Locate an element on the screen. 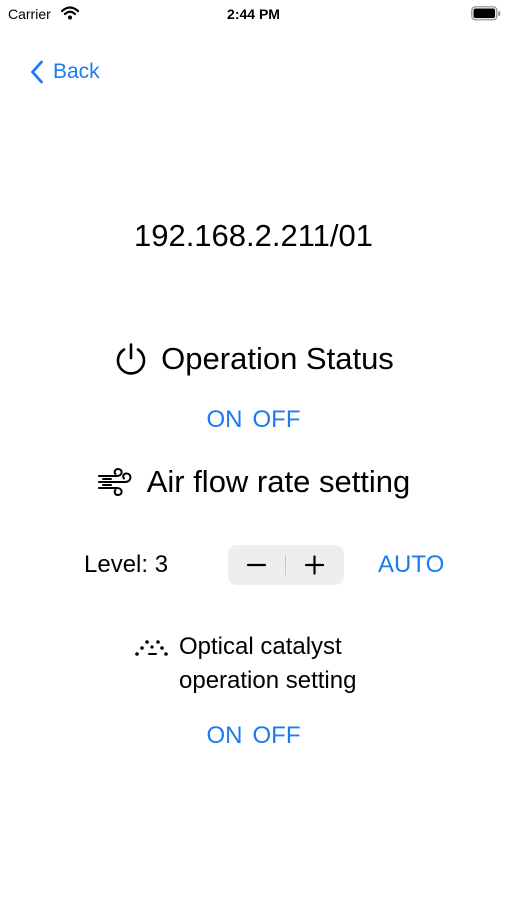 This screenshot has height=900, width=507. minus-icon is located at coordinates (256, 565).